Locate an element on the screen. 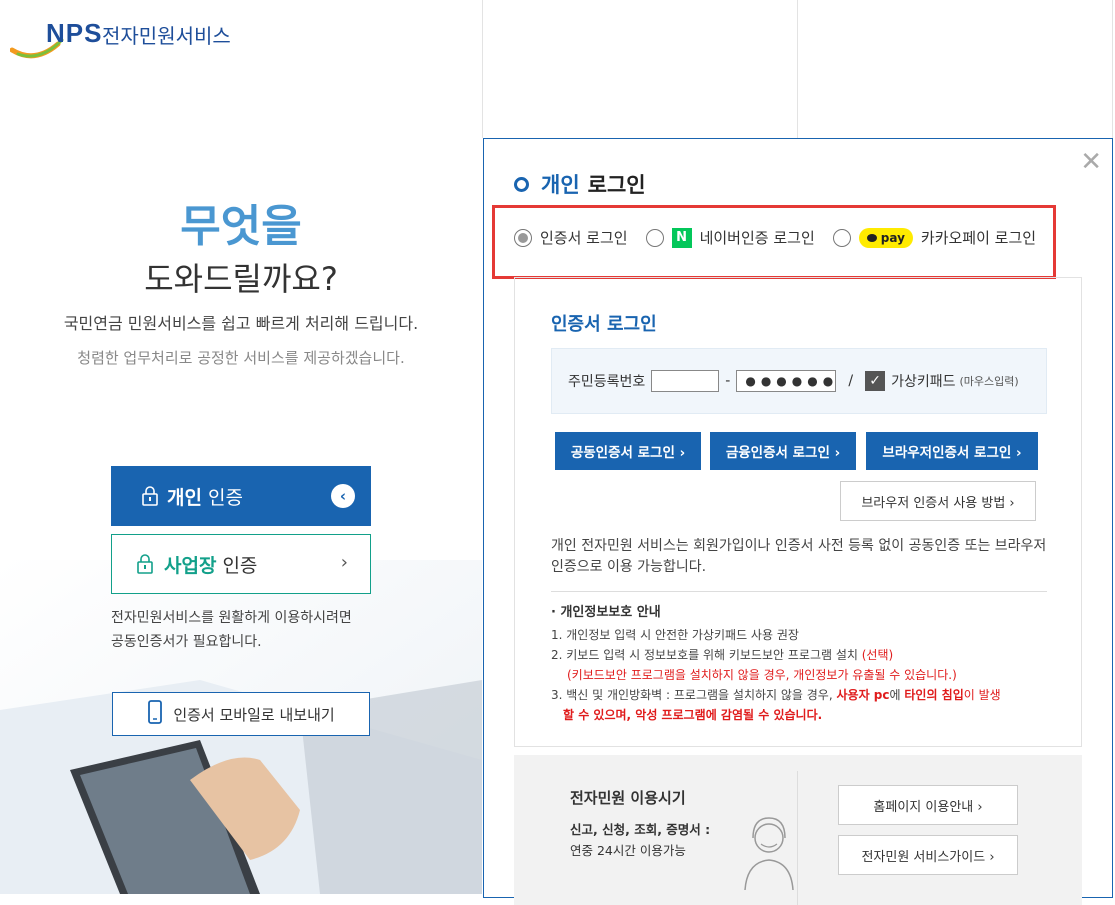 The width and height of the screenshot is (1115, 905). virtual-keypad-checkbox: ✓ is located at coordinates (875, 381).